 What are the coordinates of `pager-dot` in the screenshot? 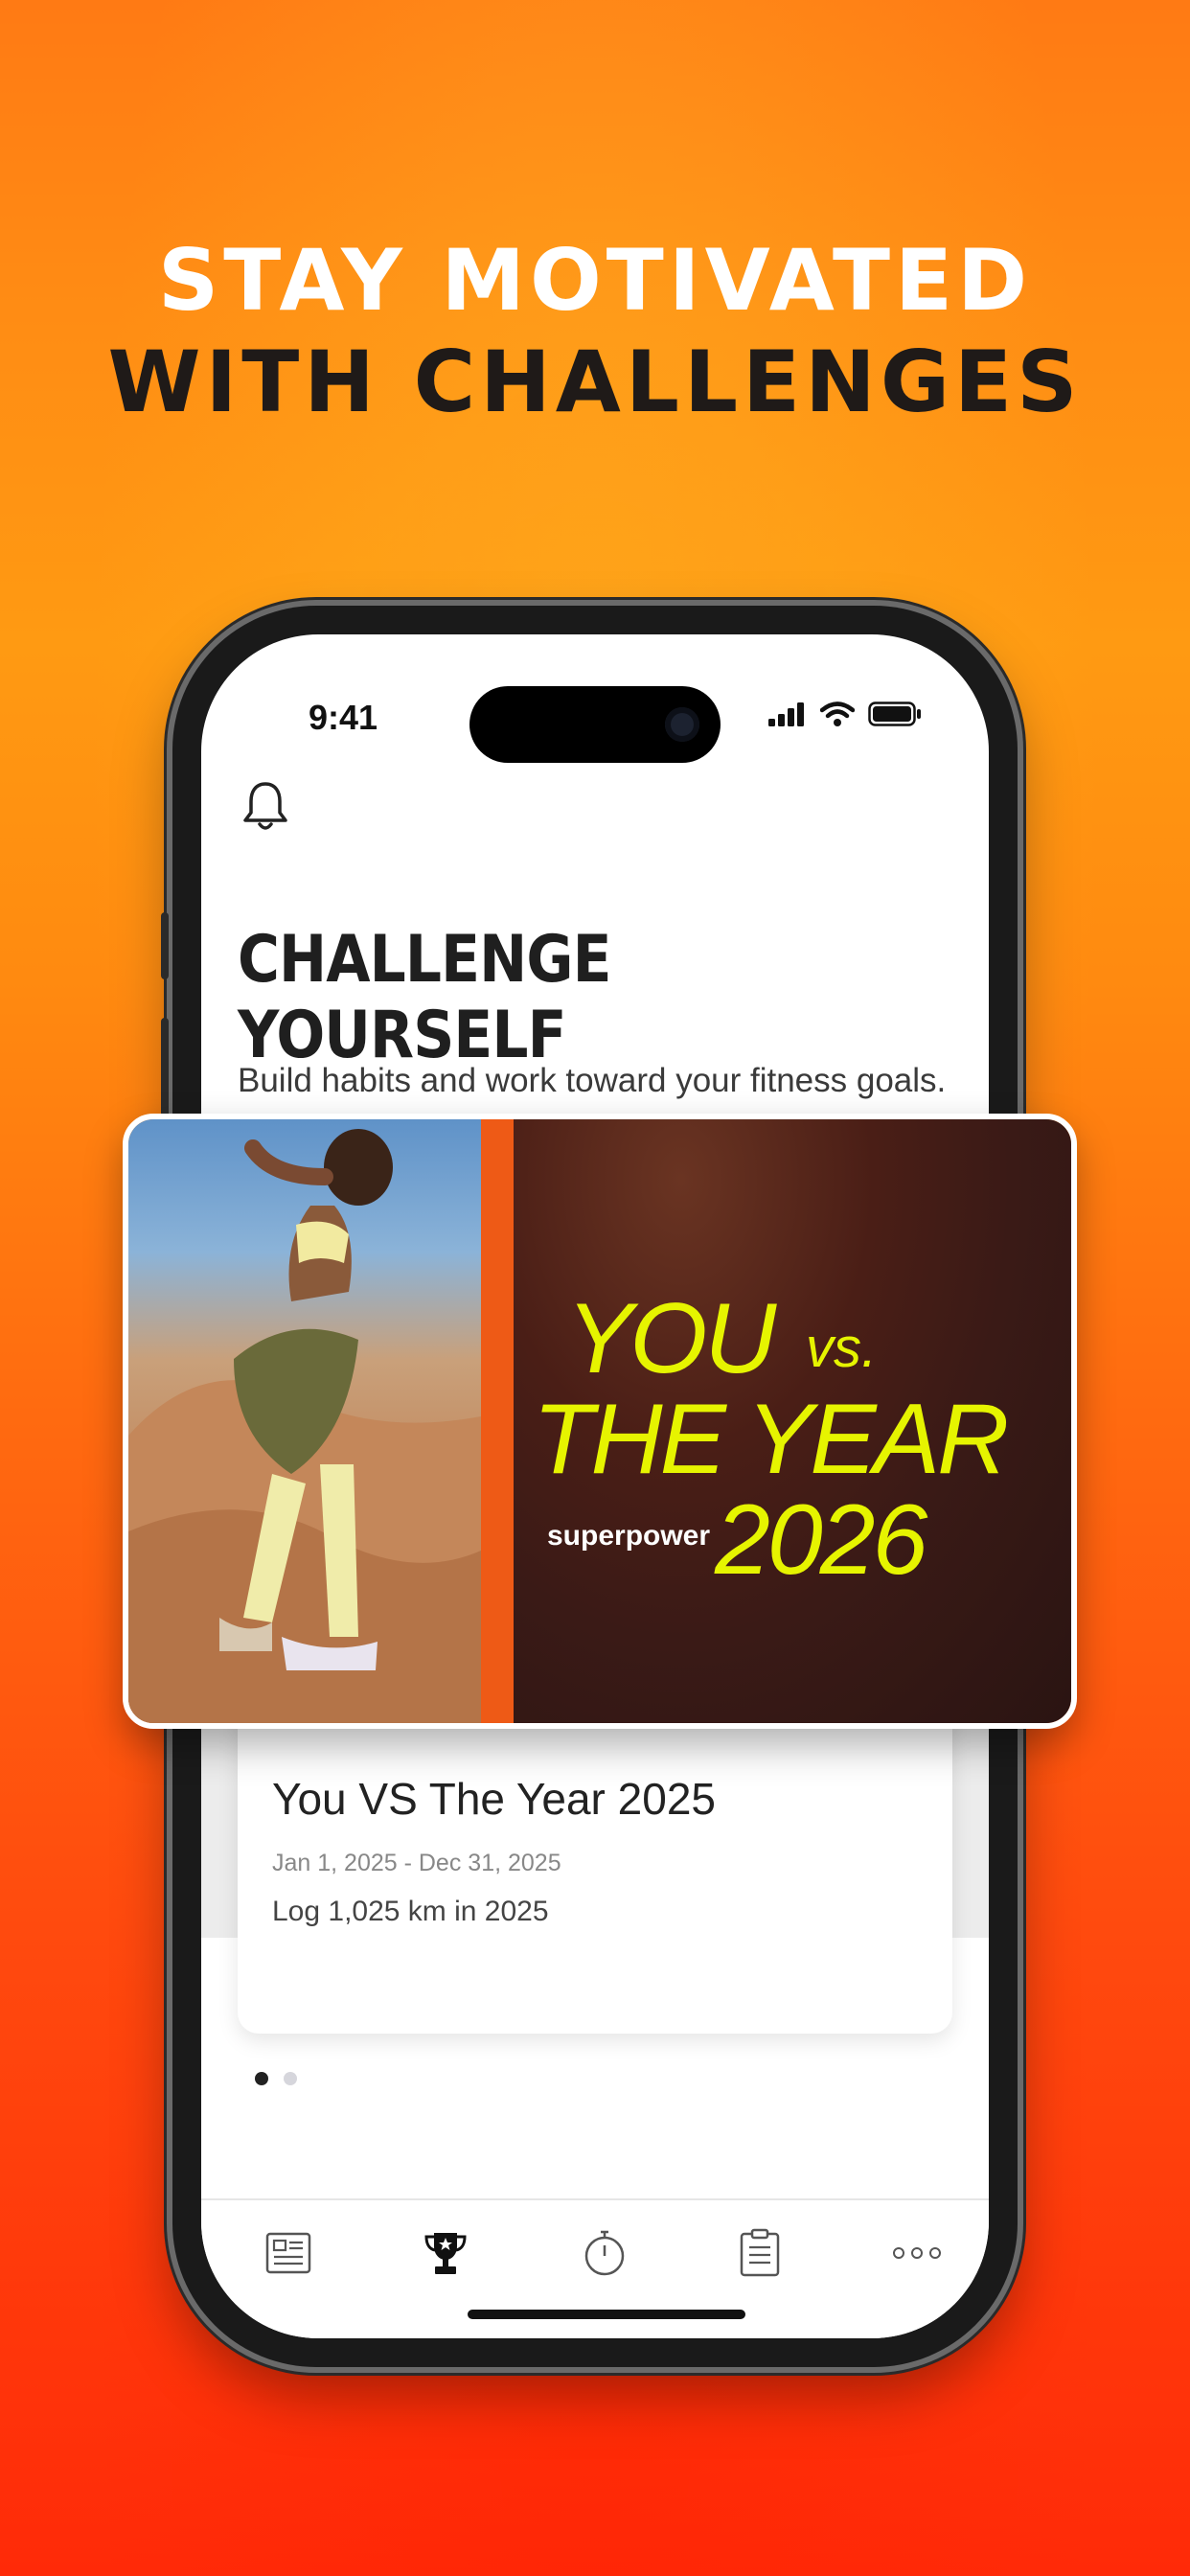 It's located at (290, 2078).